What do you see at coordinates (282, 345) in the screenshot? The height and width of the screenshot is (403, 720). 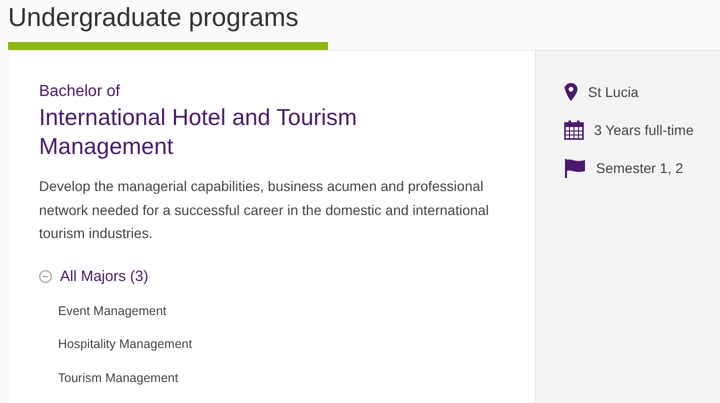 I see `major-link: Hospitality Management` at bounding box center [282, 345].